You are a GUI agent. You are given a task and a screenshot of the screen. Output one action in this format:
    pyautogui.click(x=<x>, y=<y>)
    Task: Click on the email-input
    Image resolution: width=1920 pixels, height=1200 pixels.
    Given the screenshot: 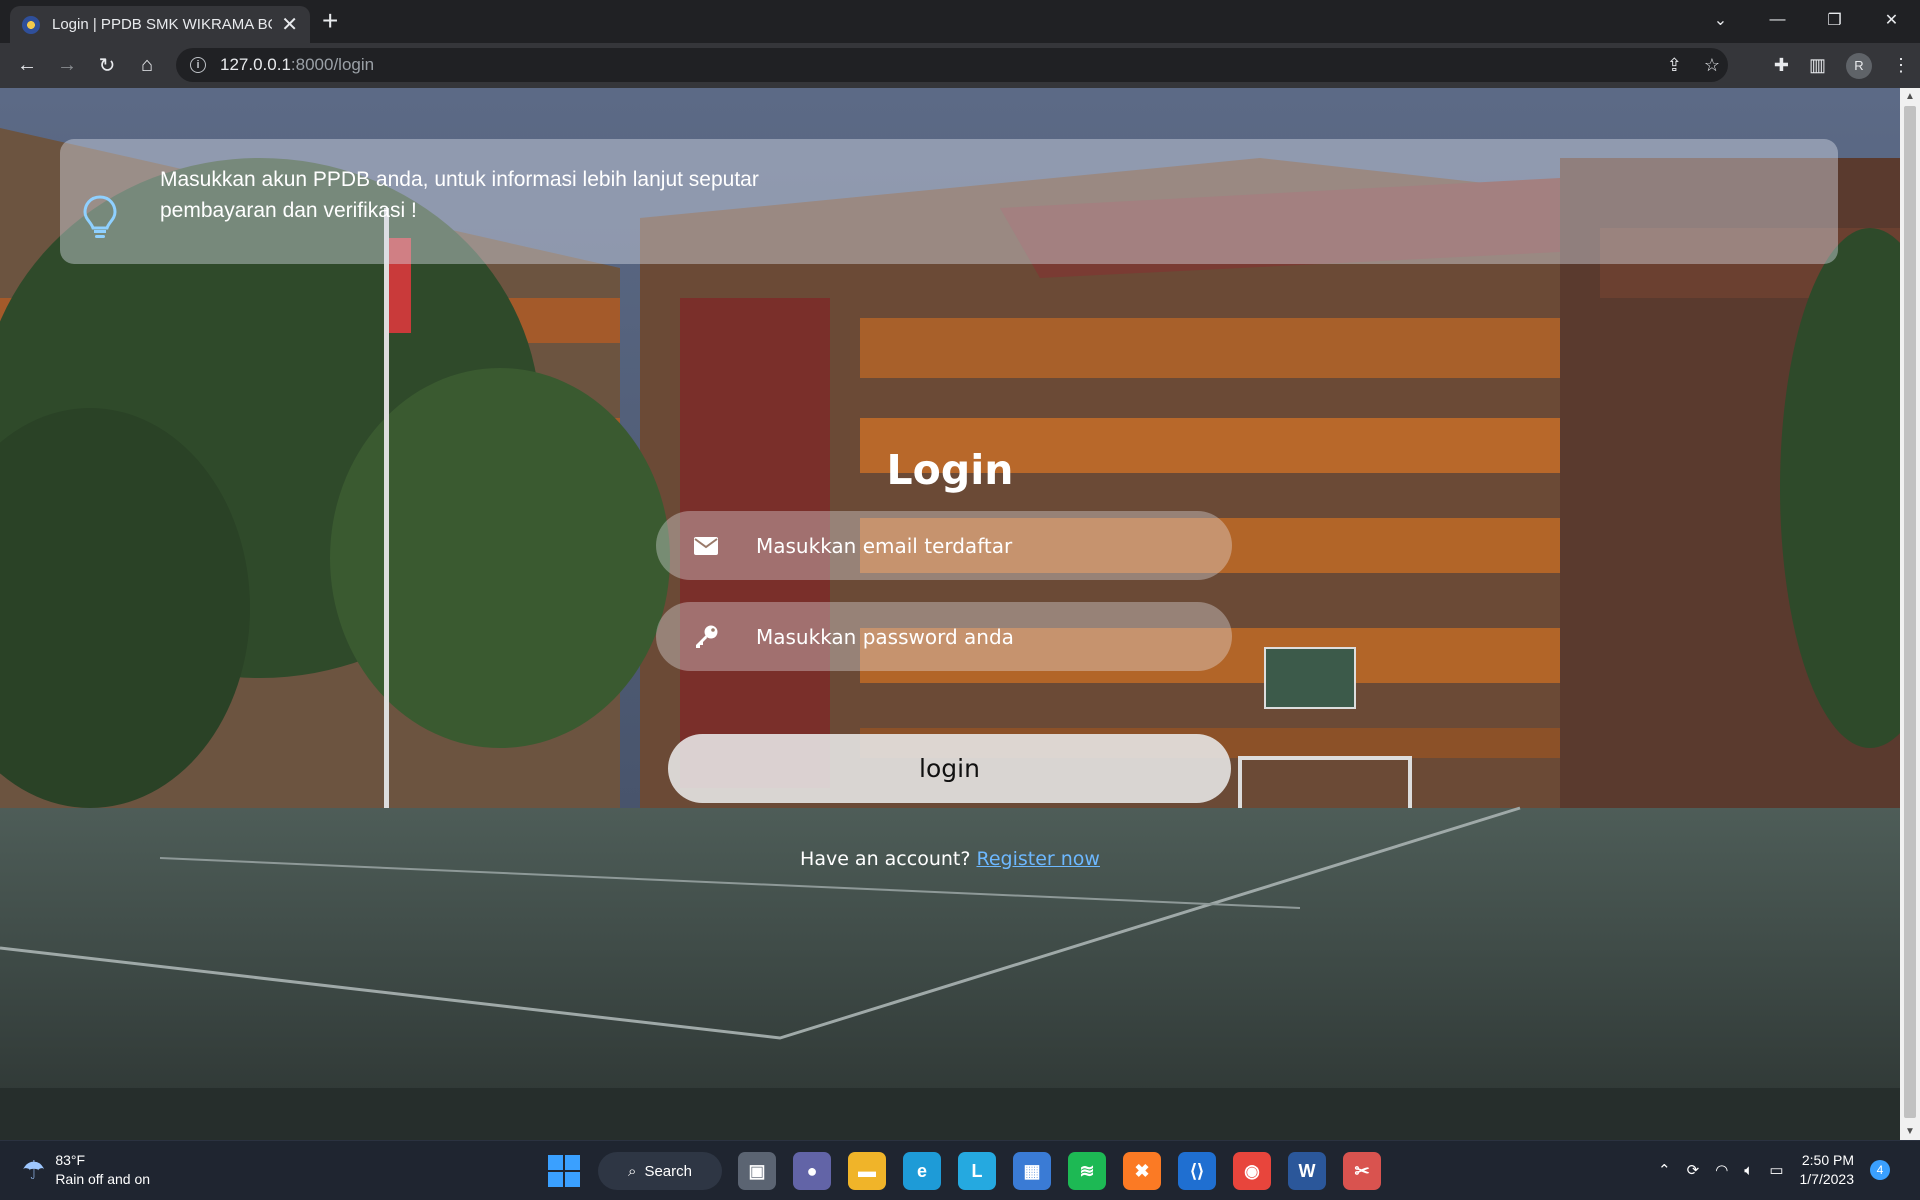 What is the action you would take?
    pyautogui.click(x=976, y=545)
    